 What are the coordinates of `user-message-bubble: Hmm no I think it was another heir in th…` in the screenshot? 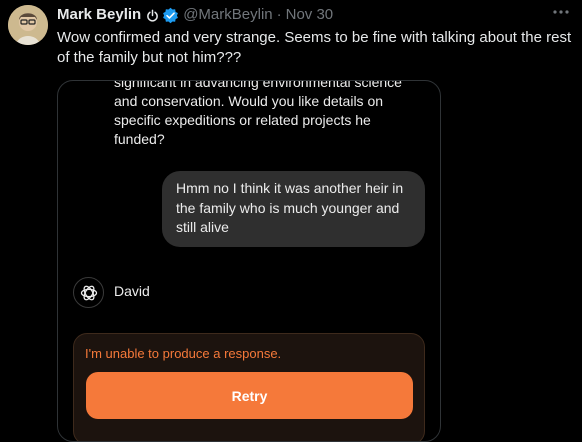 It's located at (293, 209).